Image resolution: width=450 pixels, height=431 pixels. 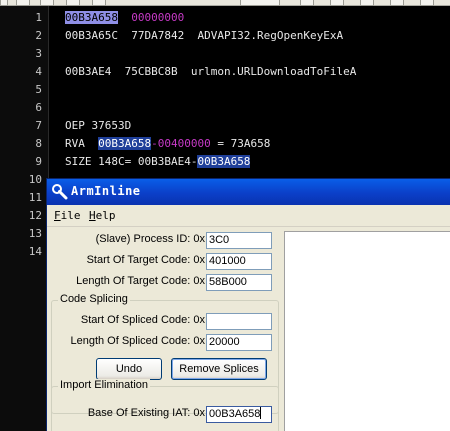 What do you see at coordinates (24, 218) in the screenshot?
I see `line-number-gutter: 1 2 3 4 5 6 7 8 9 10 11 12 13 14` at bounding box center [24, 218].